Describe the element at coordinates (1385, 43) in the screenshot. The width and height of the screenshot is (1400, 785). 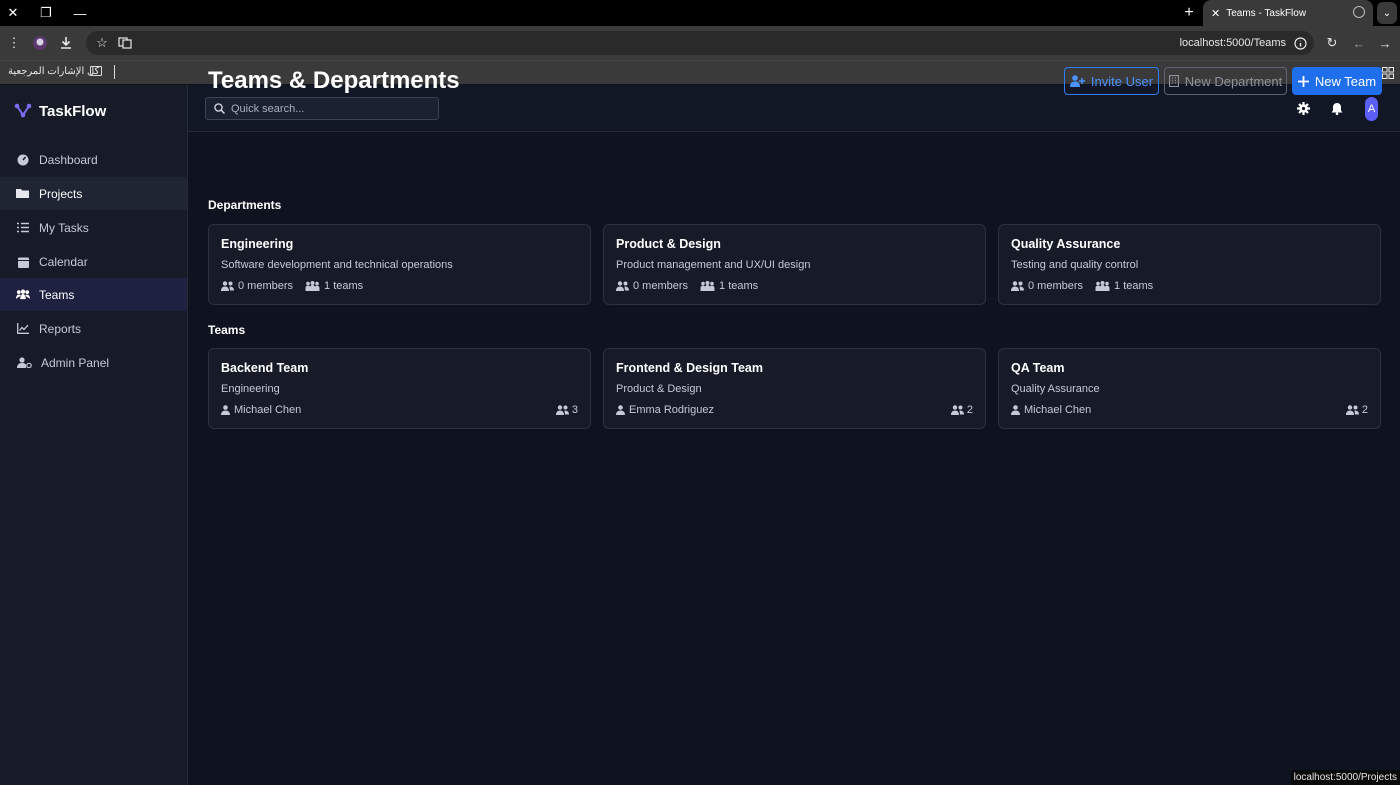
I see `forward-icon: →` at that location.